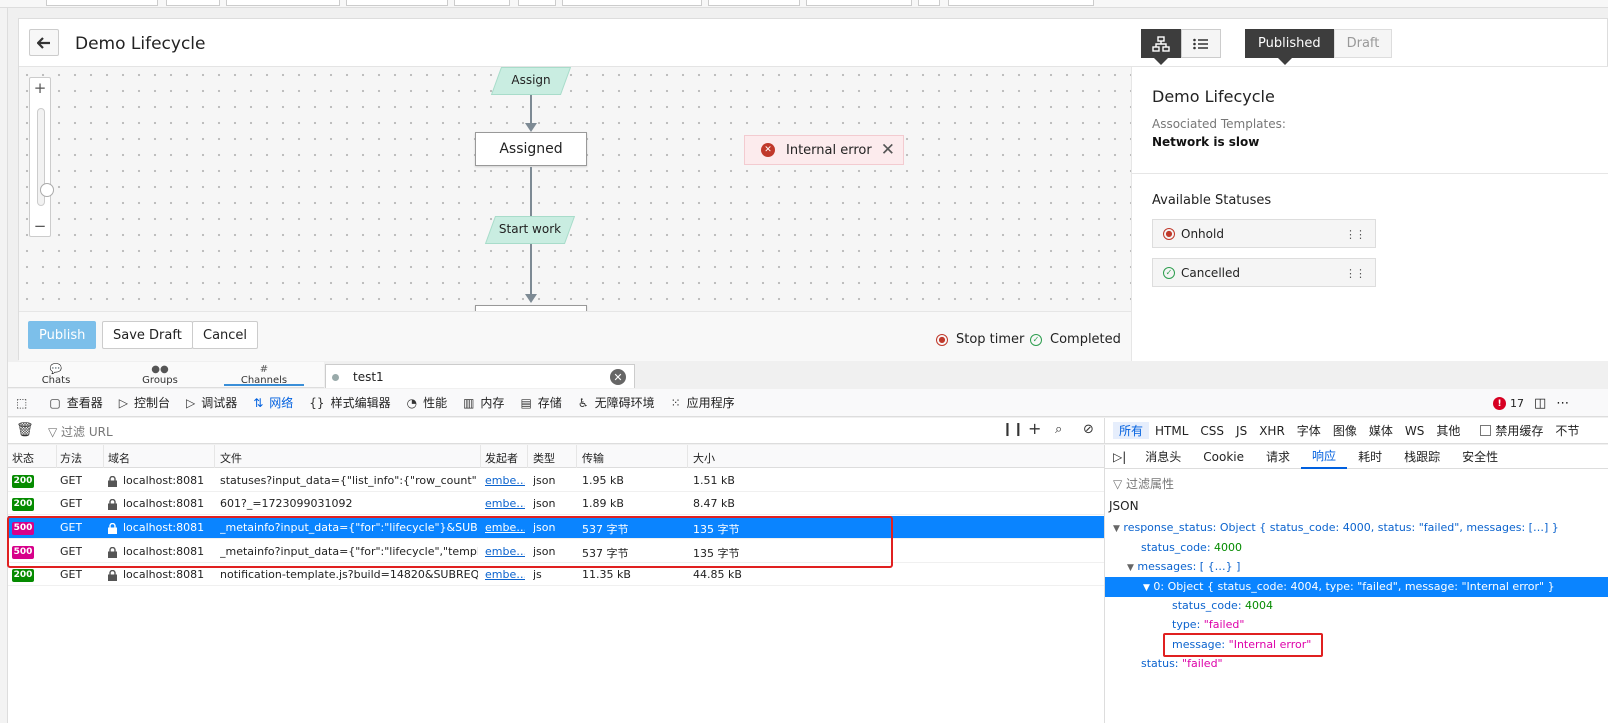 The image size is (1608, 723). Describe the element at coordinates (1356, 548) in the screenshot. I see `json-row: status_code: 4000` at that location.